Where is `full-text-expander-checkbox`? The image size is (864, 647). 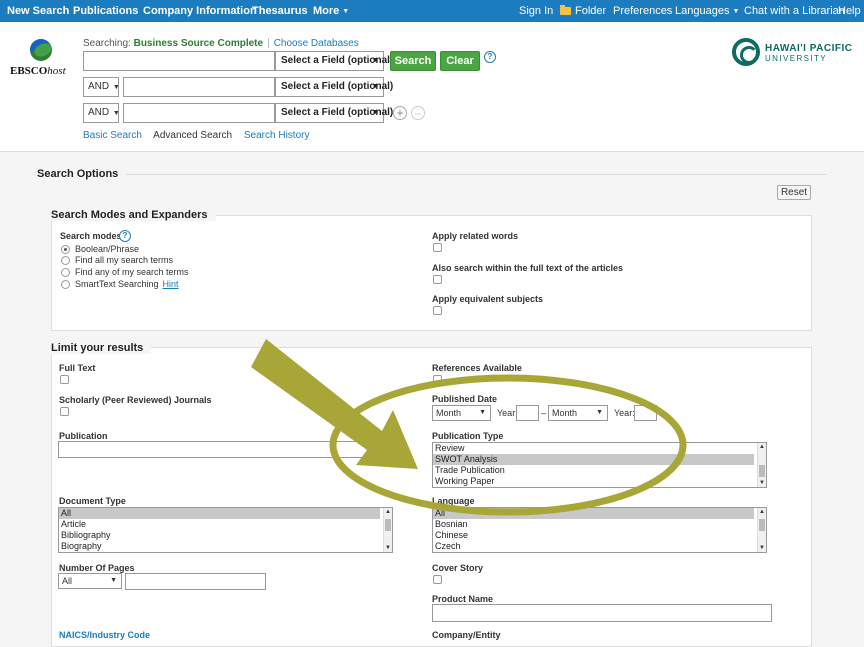
full-text-expander-checkbox is located at coordinates (437, 279).